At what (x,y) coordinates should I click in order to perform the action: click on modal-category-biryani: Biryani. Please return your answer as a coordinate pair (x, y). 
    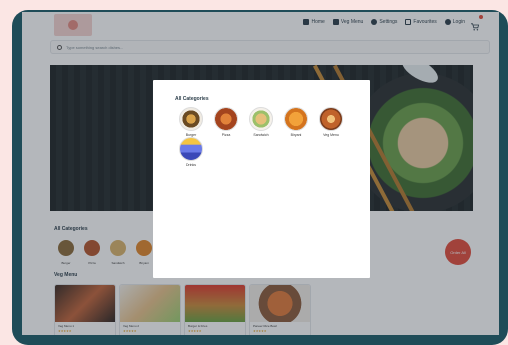
    Looking at the image, I should click on (296, 122).